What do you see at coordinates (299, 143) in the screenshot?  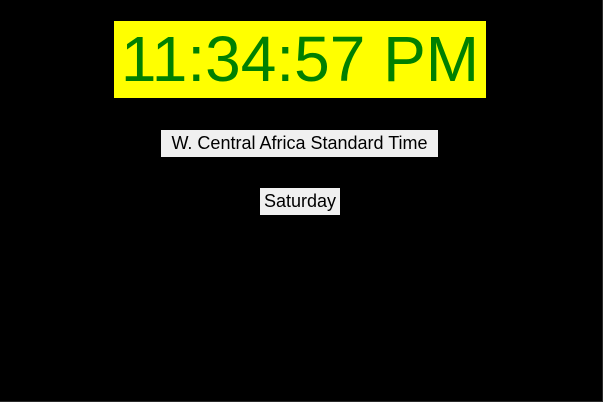 I see `timezone-label: W. Central Africa Standard Time` at bounding box center [299, 143].